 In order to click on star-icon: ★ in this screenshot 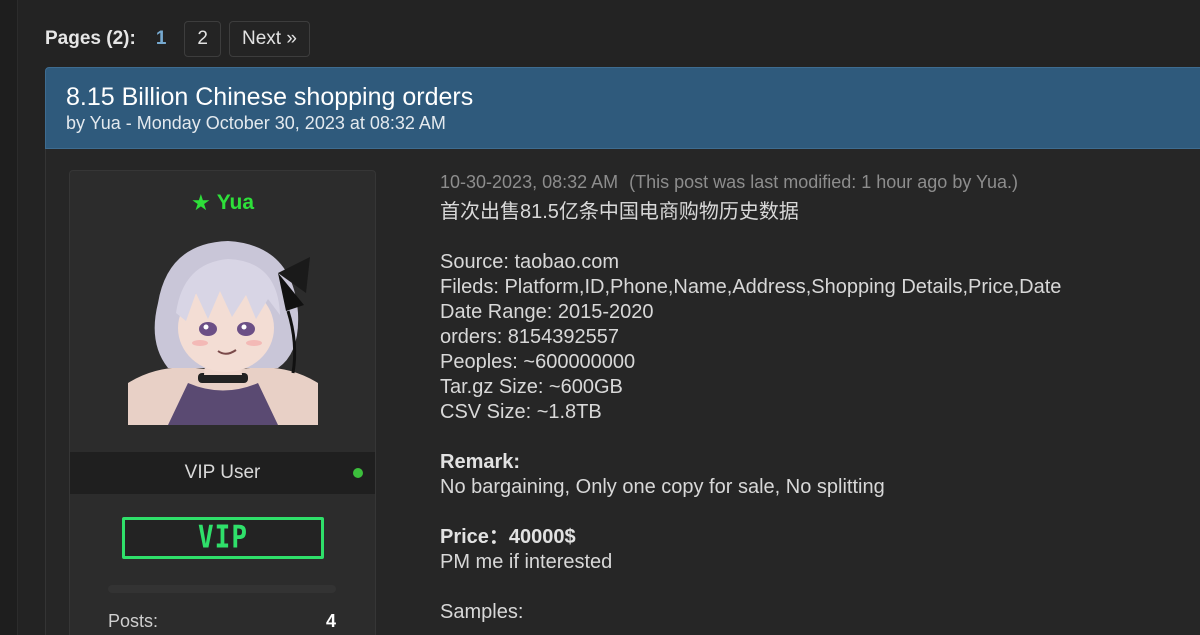, I will do `click(200, 202)`.